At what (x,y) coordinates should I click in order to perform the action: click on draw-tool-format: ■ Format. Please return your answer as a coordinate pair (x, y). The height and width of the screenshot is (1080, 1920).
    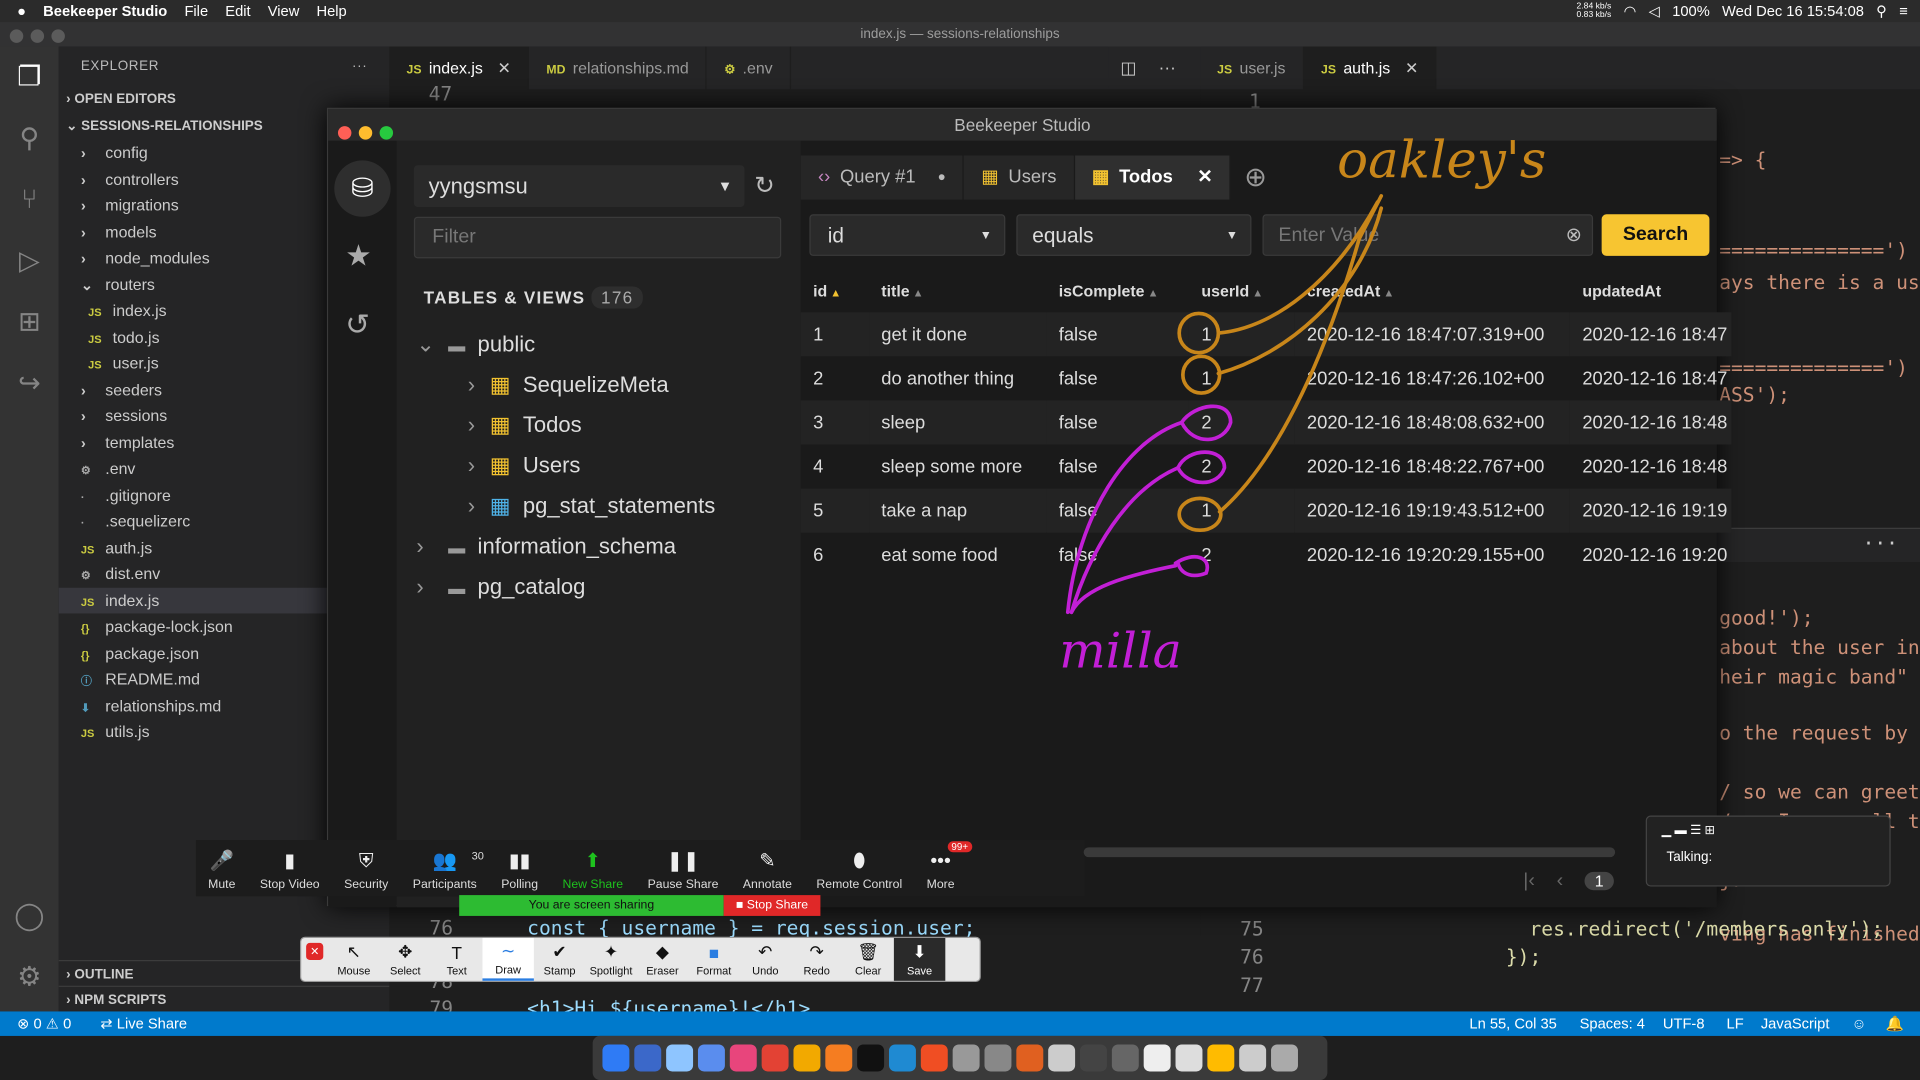
    Looking at the image, I should click on (713, 959).